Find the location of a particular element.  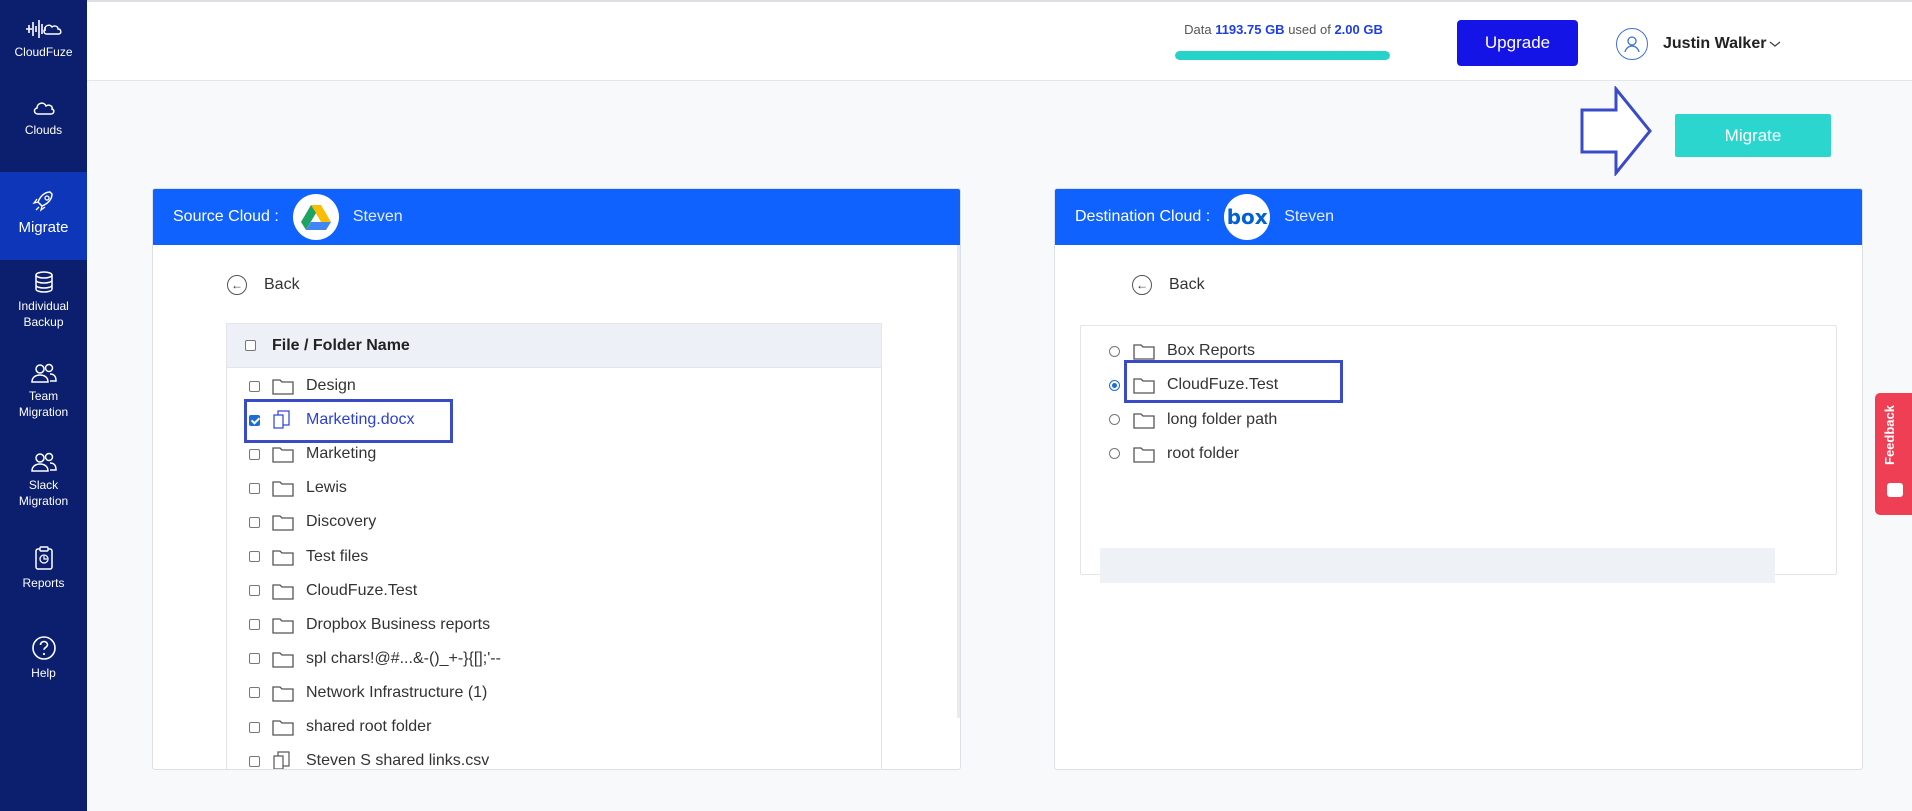

file-row: Dropbox Business reports is located at coordinates (369, 625).